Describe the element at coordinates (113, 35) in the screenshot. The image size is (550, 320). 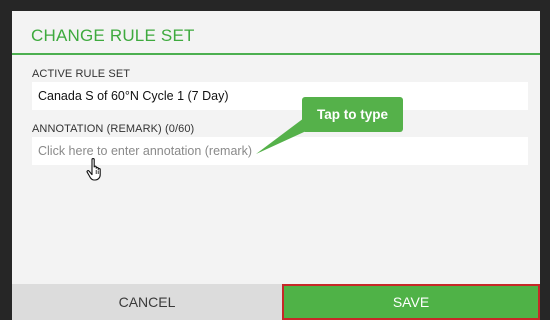
I see `dialog-title: CHANGE RULE SET` at that location.